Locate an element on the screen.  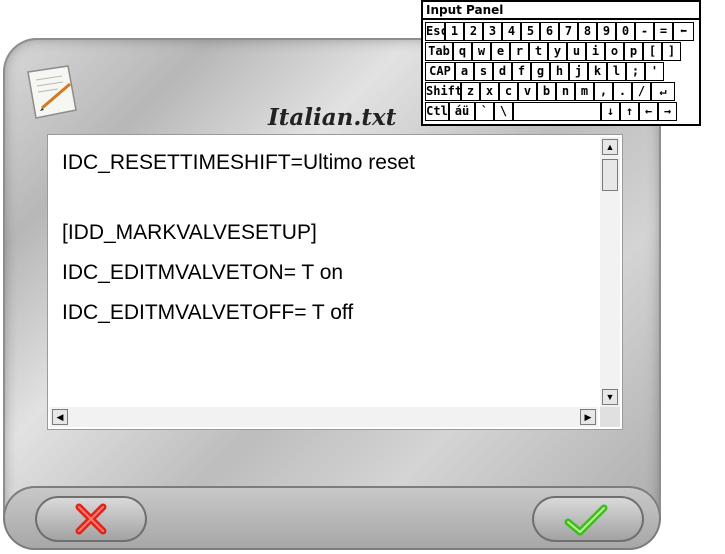
scroll-left-button: ◀ is located at coordinates (60, 417).